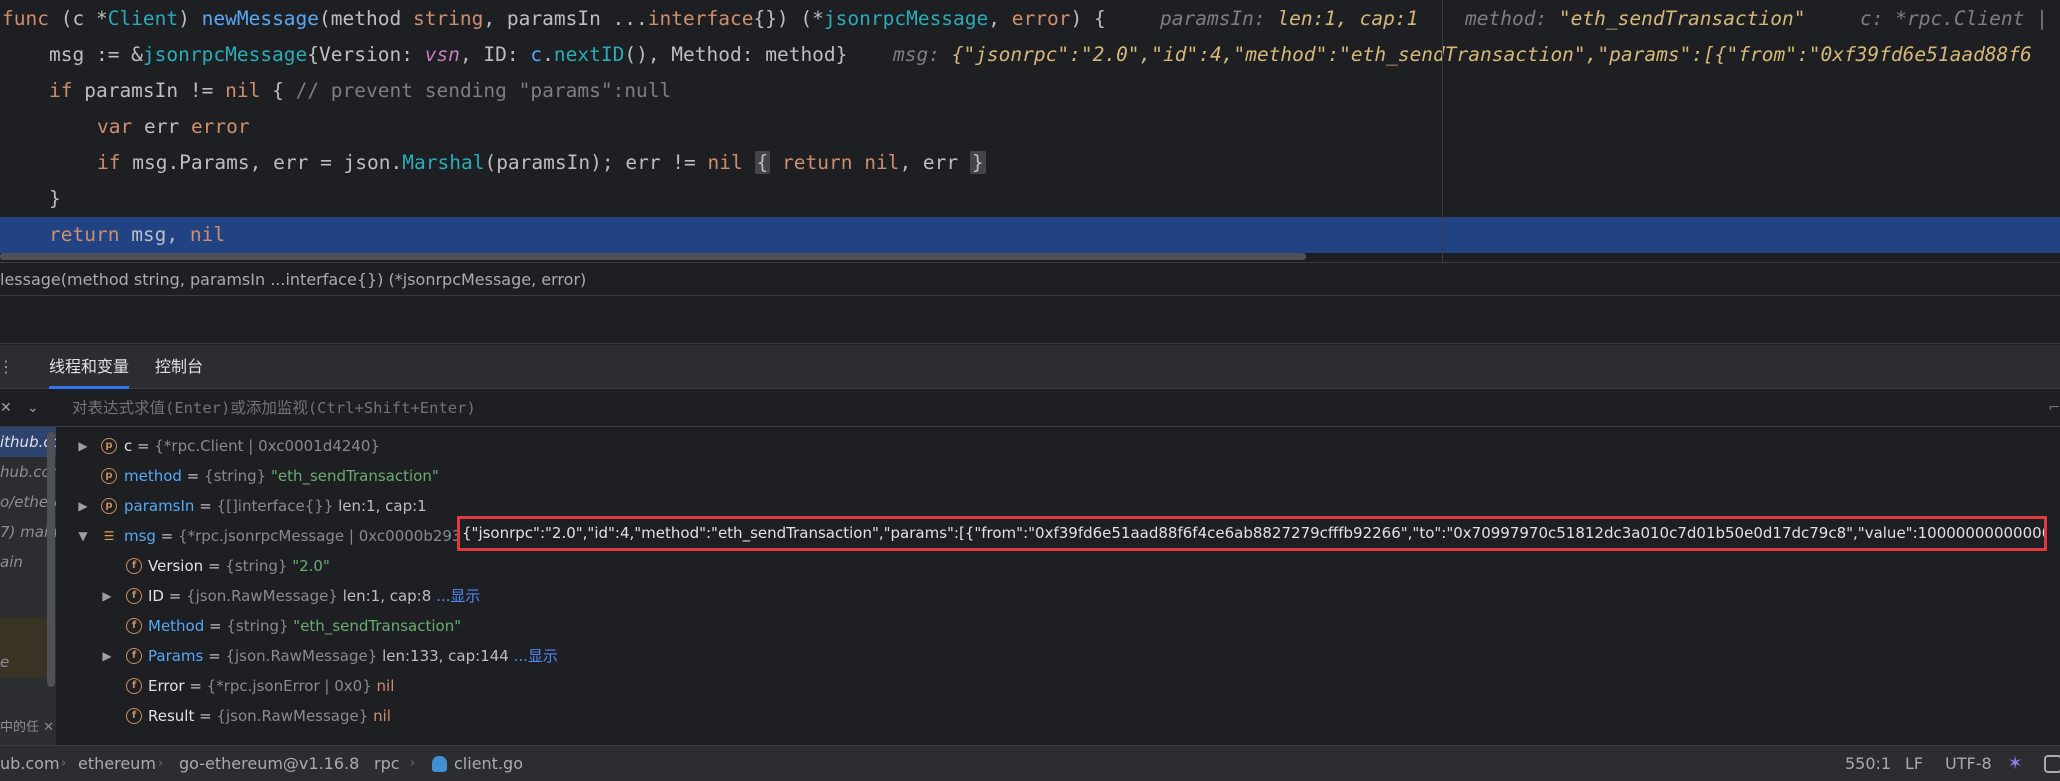  I want to click on parameter-icon: p, so click(109, 506).